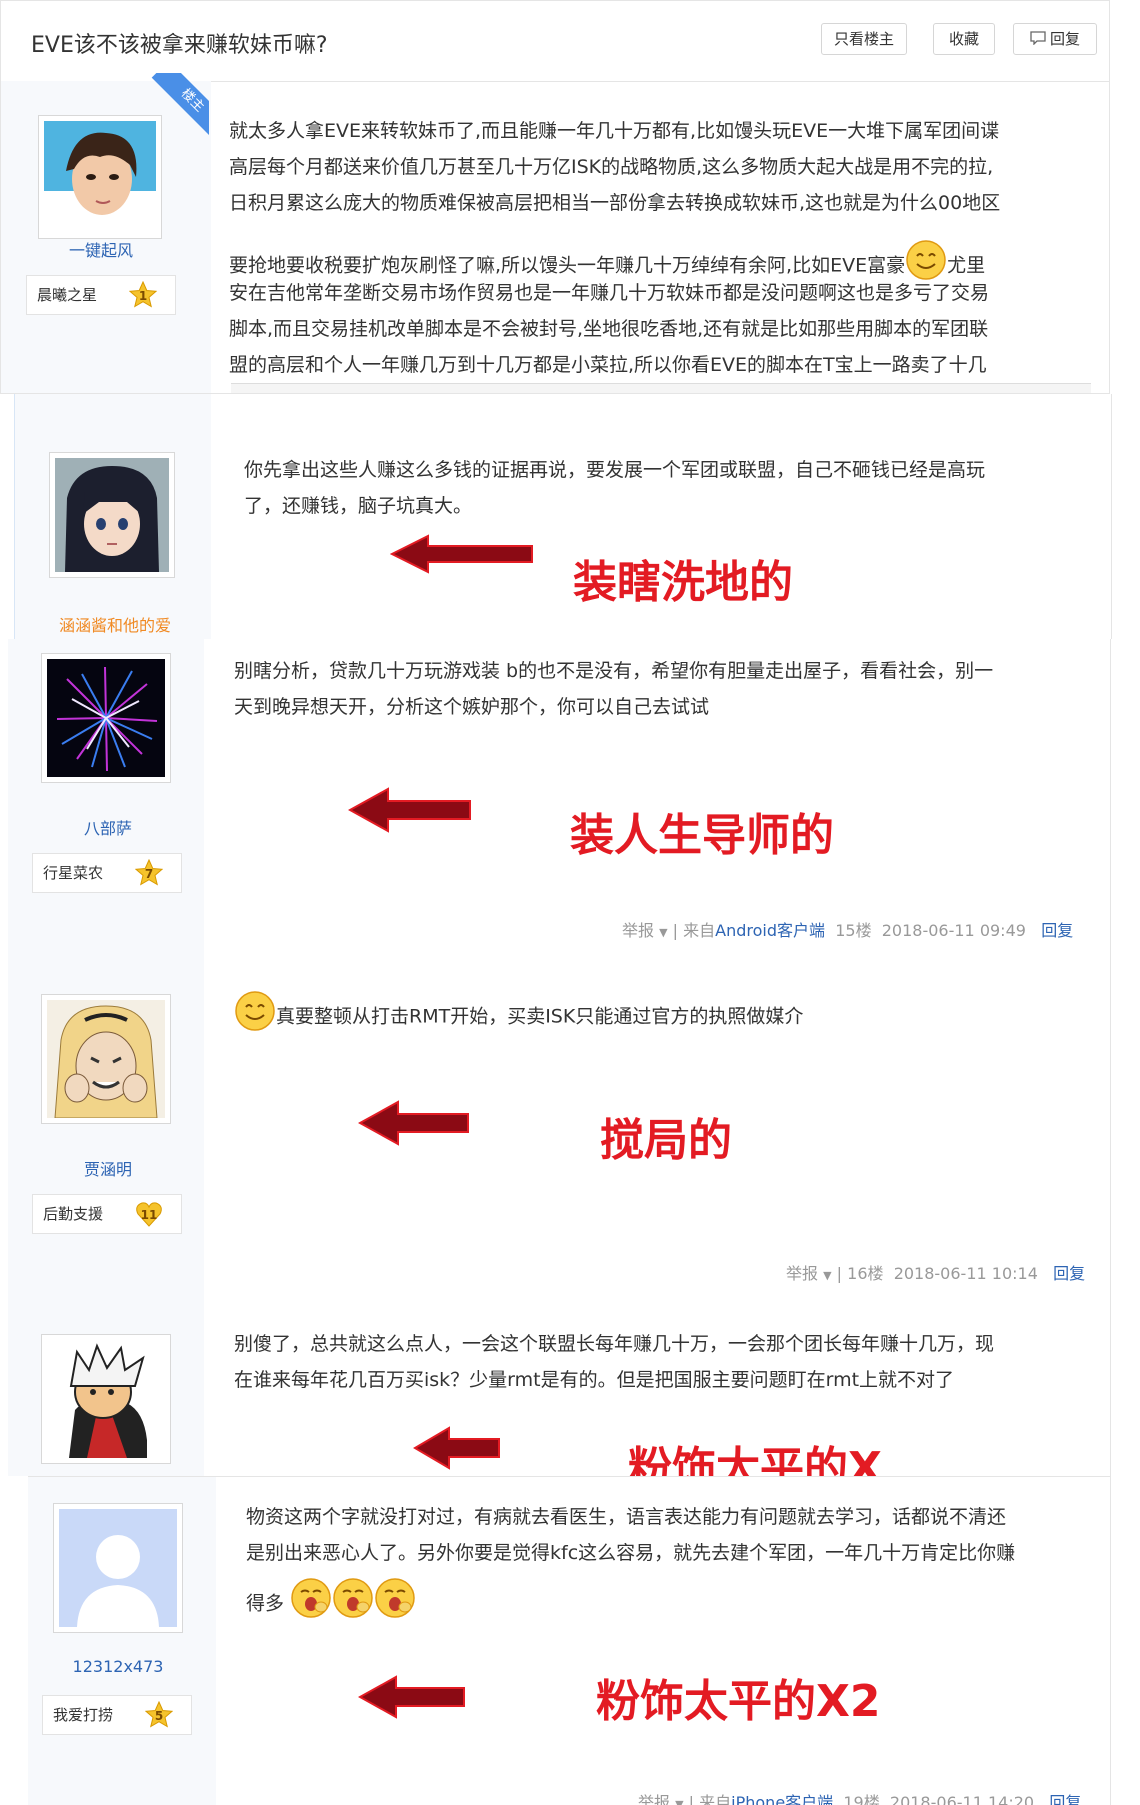  What do you see at coordinates (702, 835) in the screenshot?
I see `annotation-label: 装人生导师的` at bounding box center [702, 835].